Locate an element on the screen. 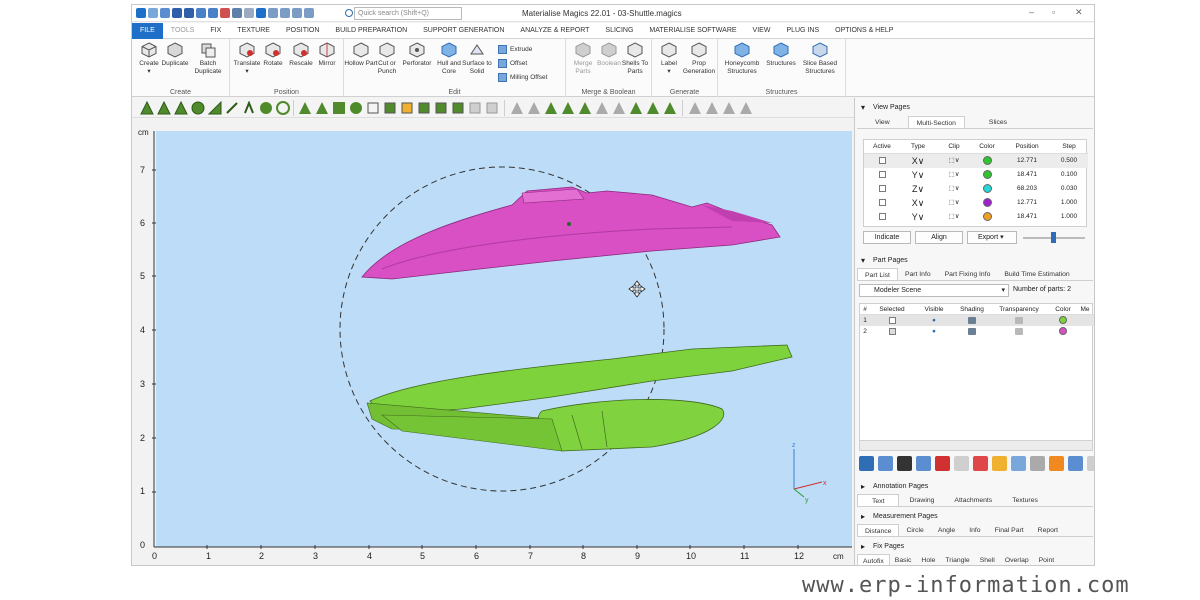 The height and width of the screenshot is (600, 1200). export-dropdown: Export ▾ is located at coordinates (992, 237).